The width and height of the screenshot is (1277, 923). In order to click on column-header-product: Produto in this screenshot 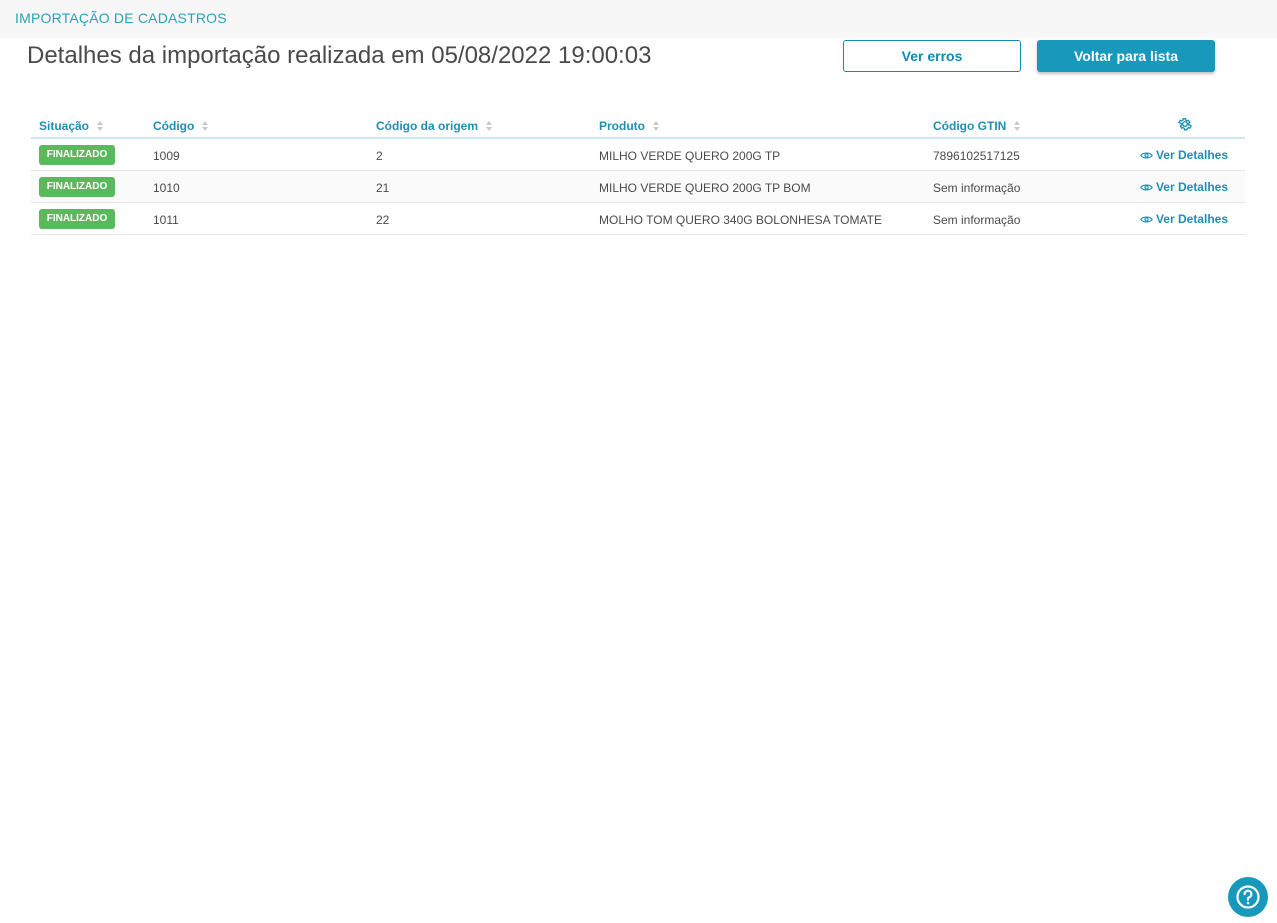, I will do `click(629, 126)`.